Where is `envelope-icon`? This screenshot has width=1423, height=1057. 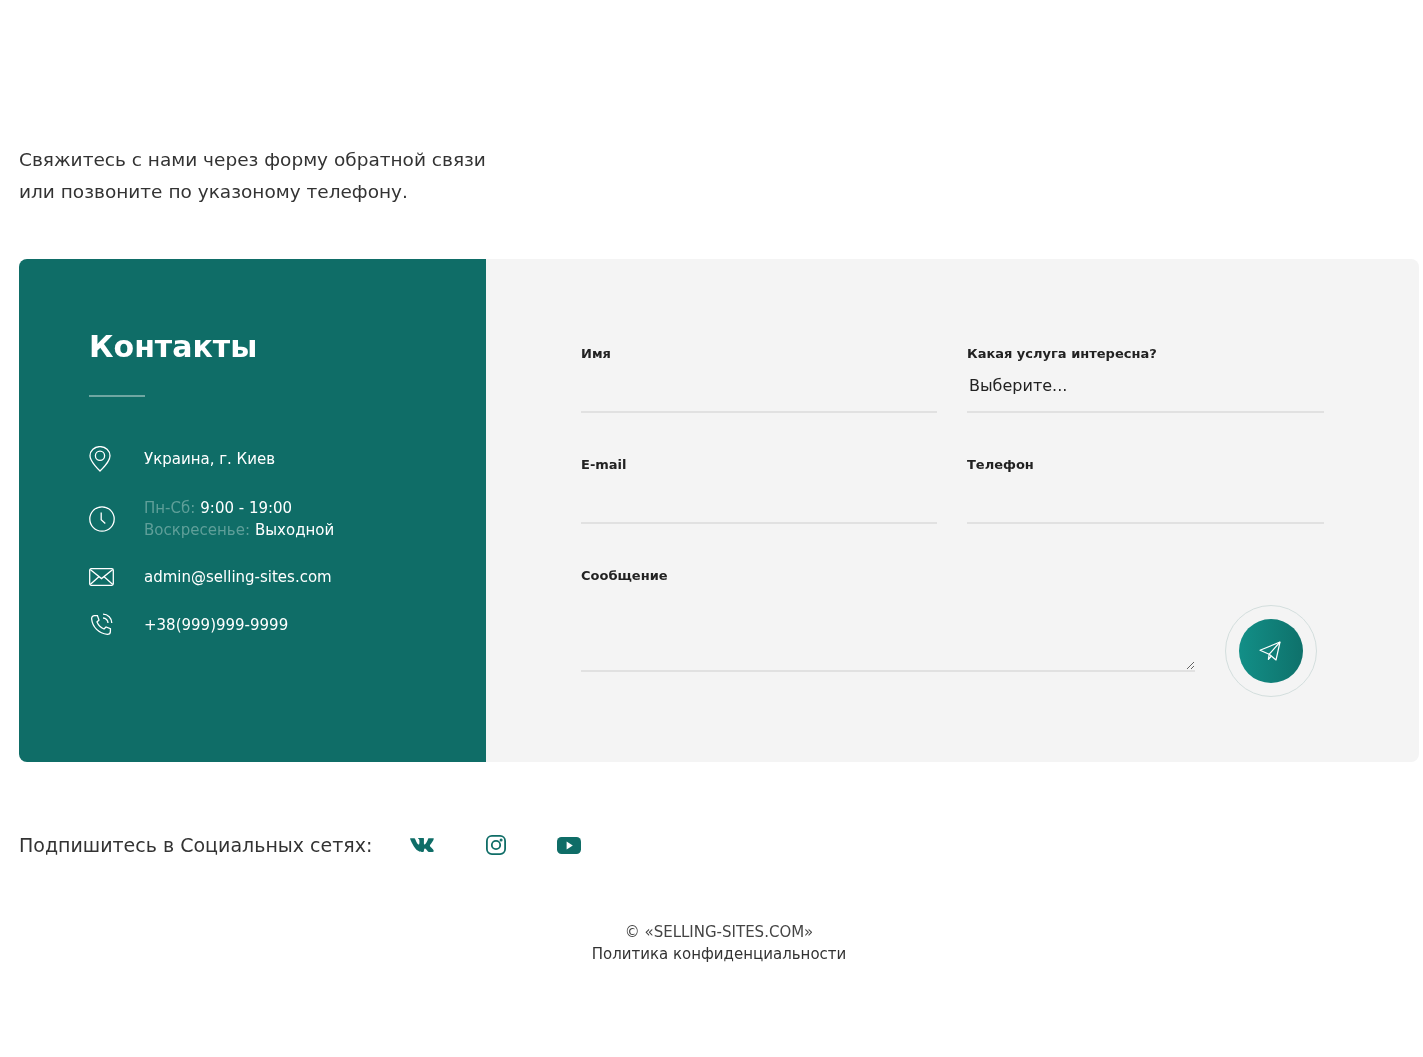
envelope-icon is located at coordinates (101, 577).